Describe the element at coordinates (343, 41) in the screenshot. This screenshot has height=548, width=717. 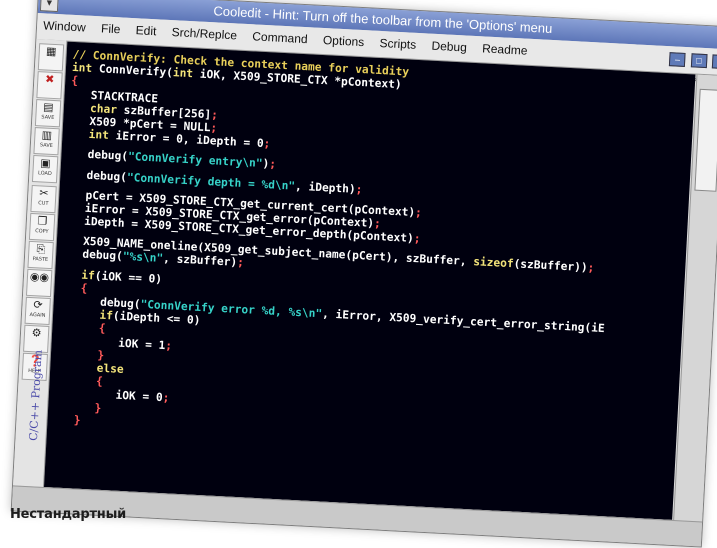
I see `menu-options: Options` at that location.